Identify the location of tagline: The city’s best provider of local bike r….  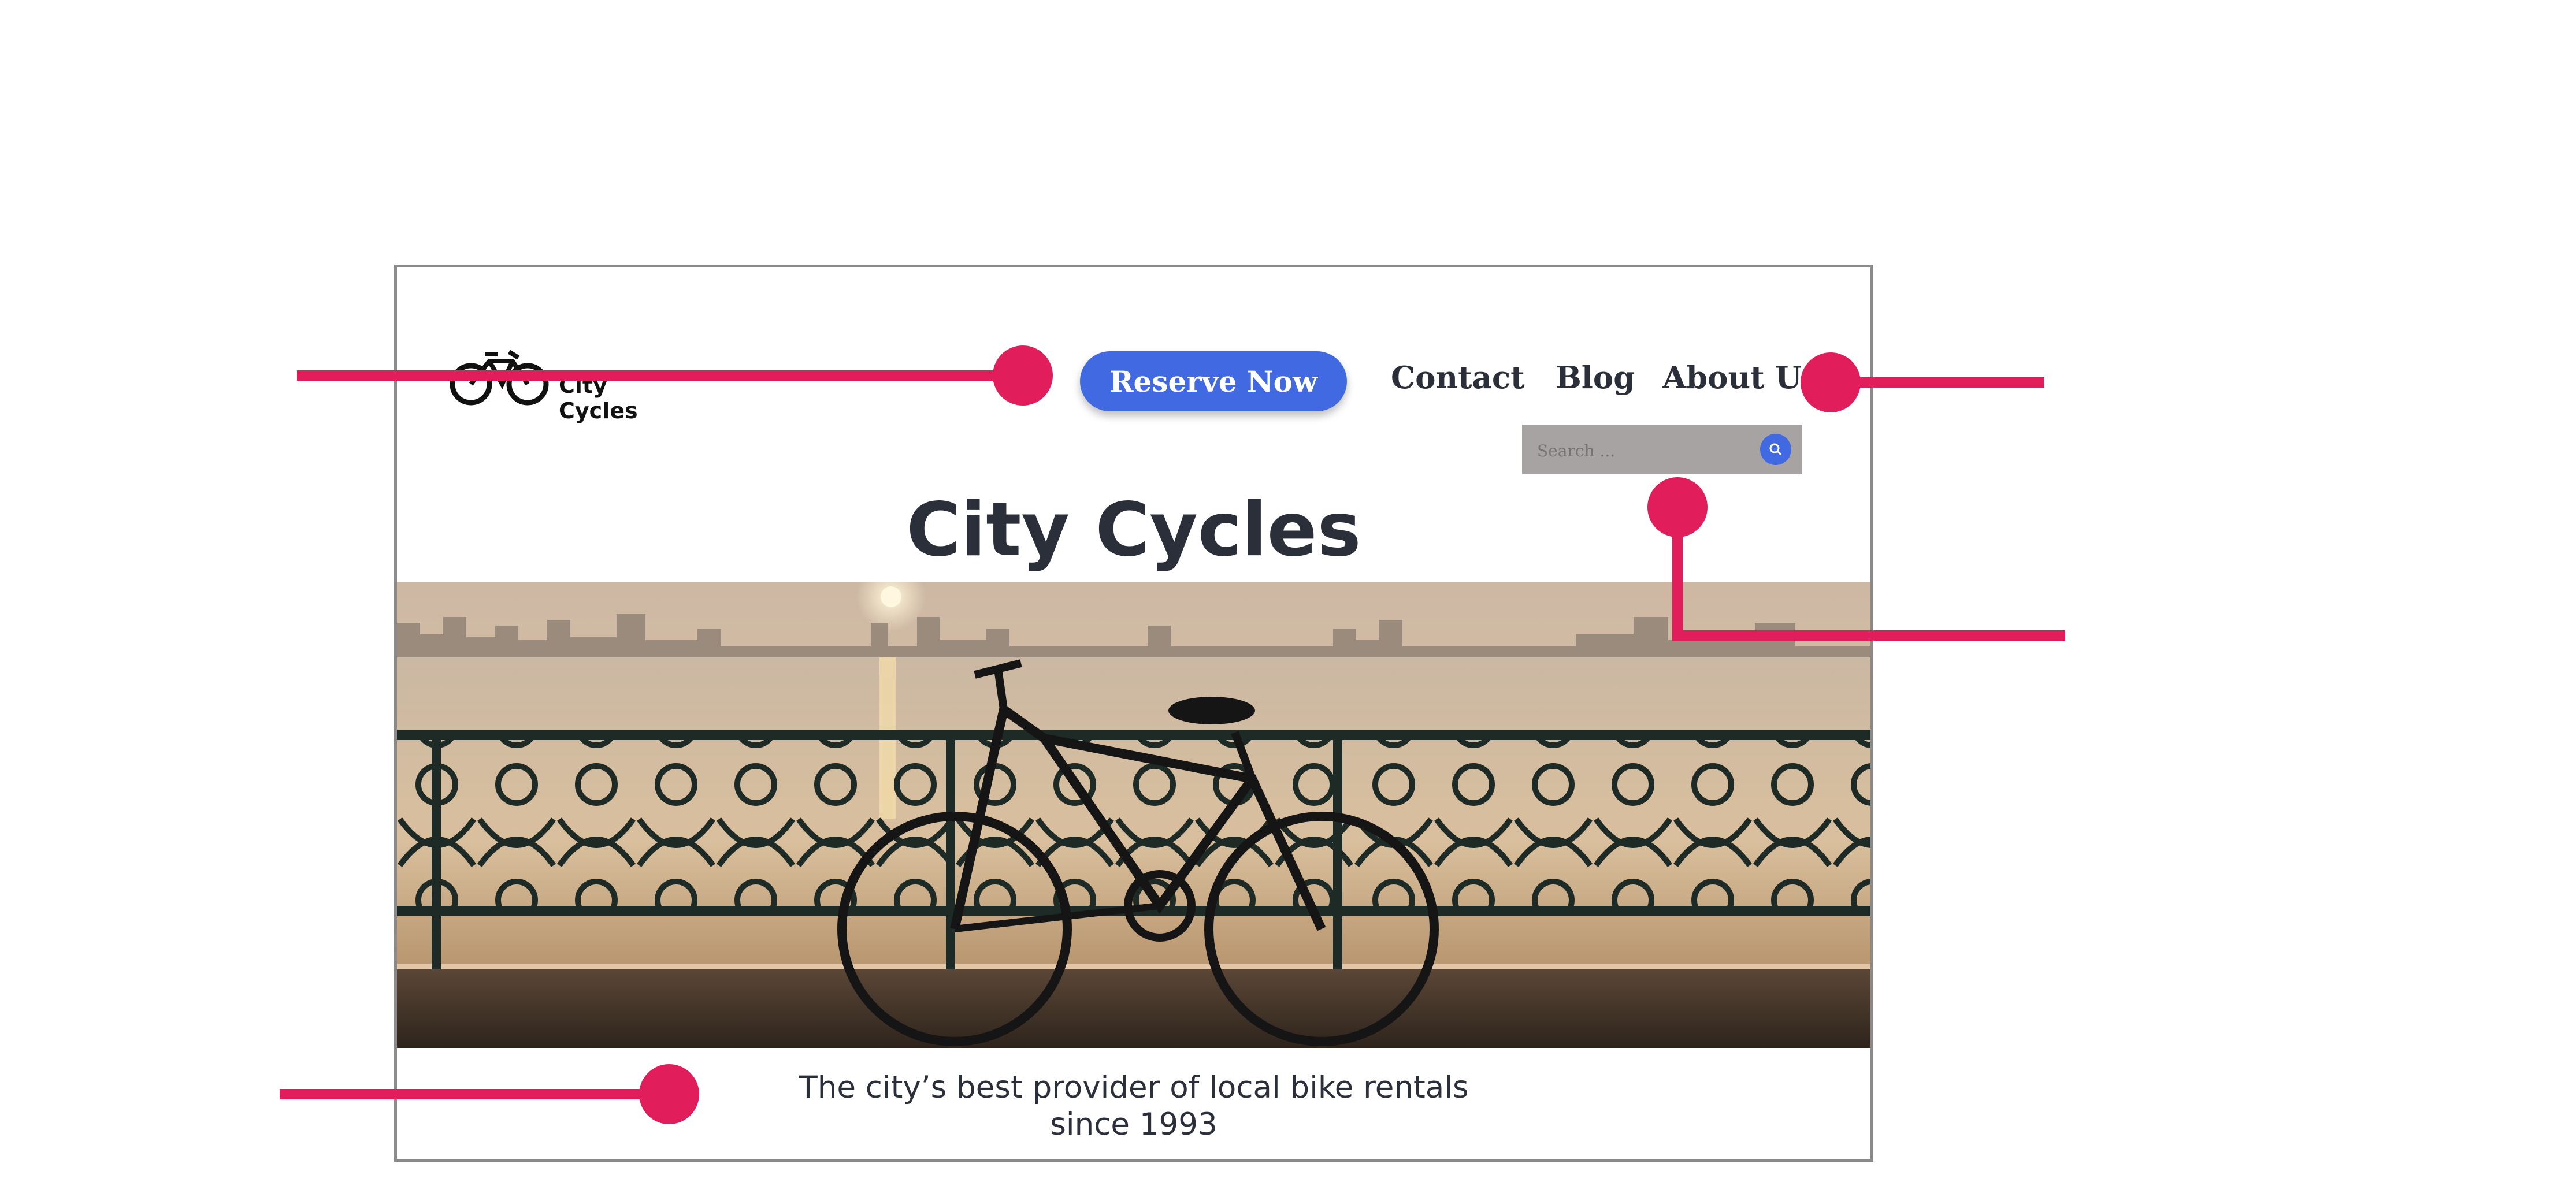
(1134, 1106).